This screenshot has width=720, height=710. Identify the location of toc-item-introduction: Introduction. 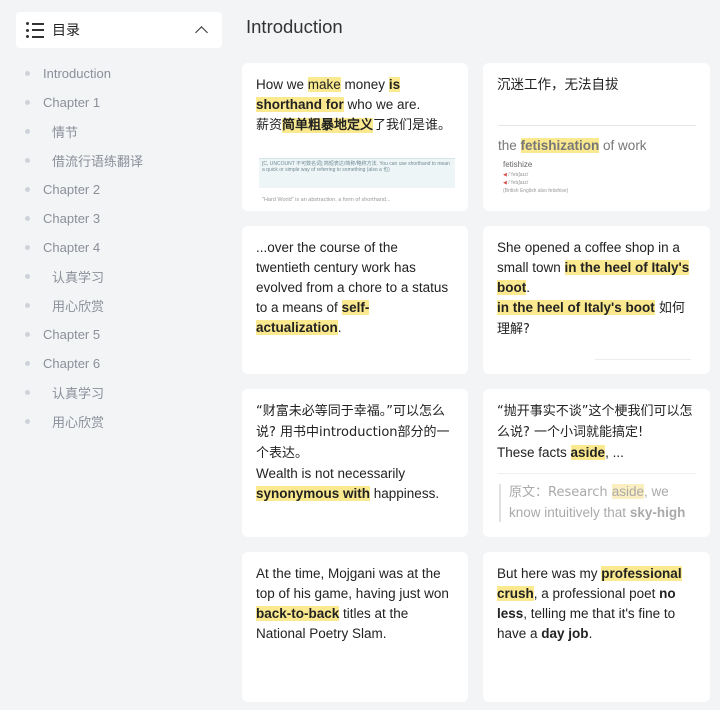
(116, 73).